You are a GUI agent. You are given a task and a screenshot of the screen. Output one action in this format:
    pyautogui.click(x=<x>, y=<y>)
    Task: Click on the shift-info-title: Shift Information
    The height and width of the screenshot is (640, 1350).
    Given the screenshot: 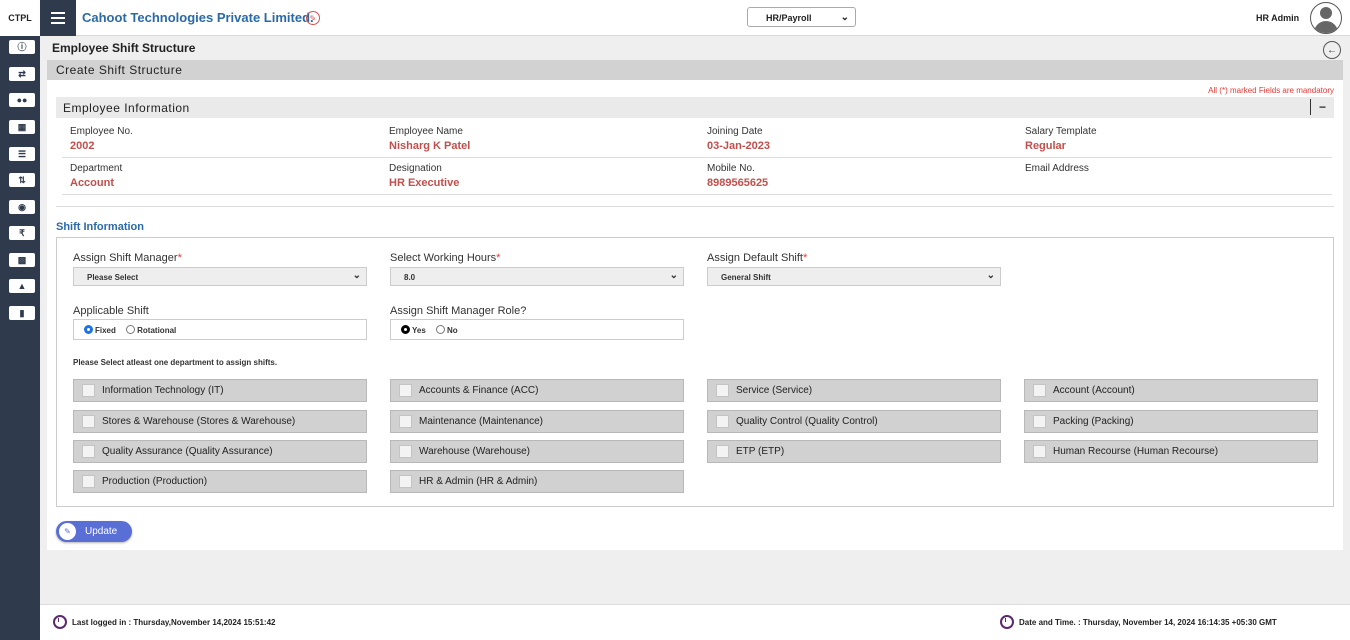 What is the action you would take?
    pyautogui.click(x=100, y=227)
    